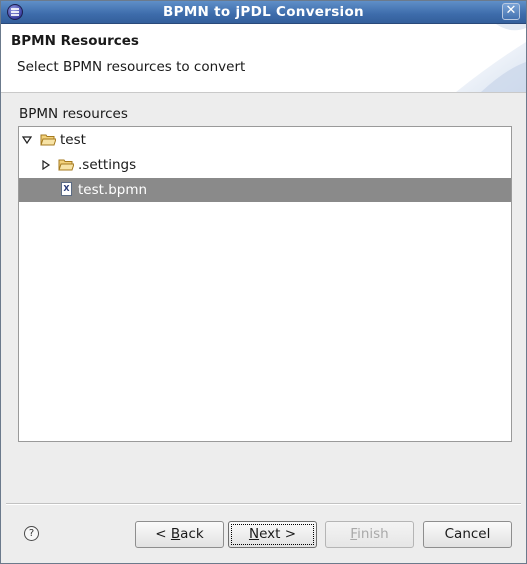  Describe the element at coordinates (254, 534) in the screenshot. I see `next-mnemonic: N` at that location.